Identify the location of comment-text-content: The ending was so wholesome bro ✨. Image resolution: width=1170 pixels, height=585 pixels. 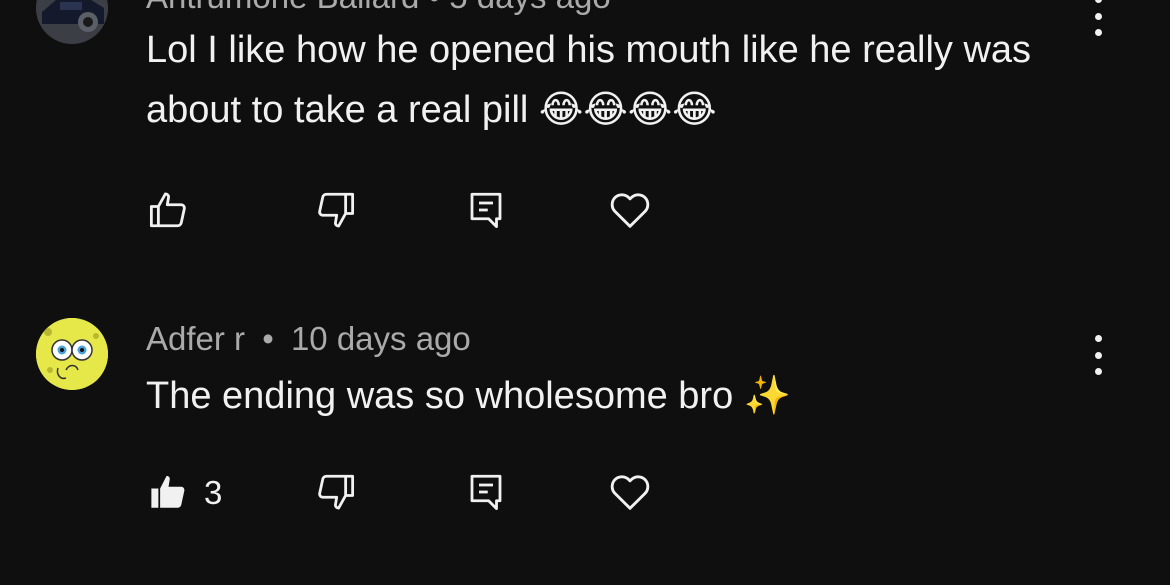
(469, 396).